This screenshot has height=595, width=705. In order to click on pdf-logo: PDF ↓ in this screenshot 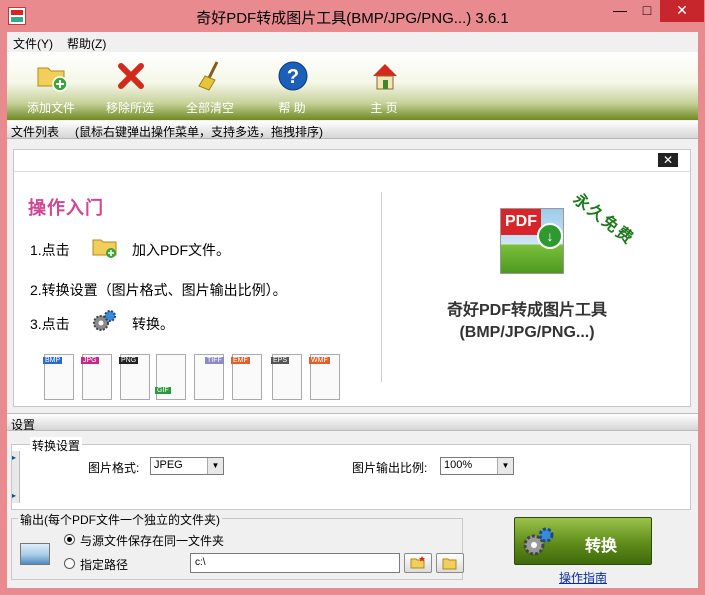, I will do `click(532, 241)`.